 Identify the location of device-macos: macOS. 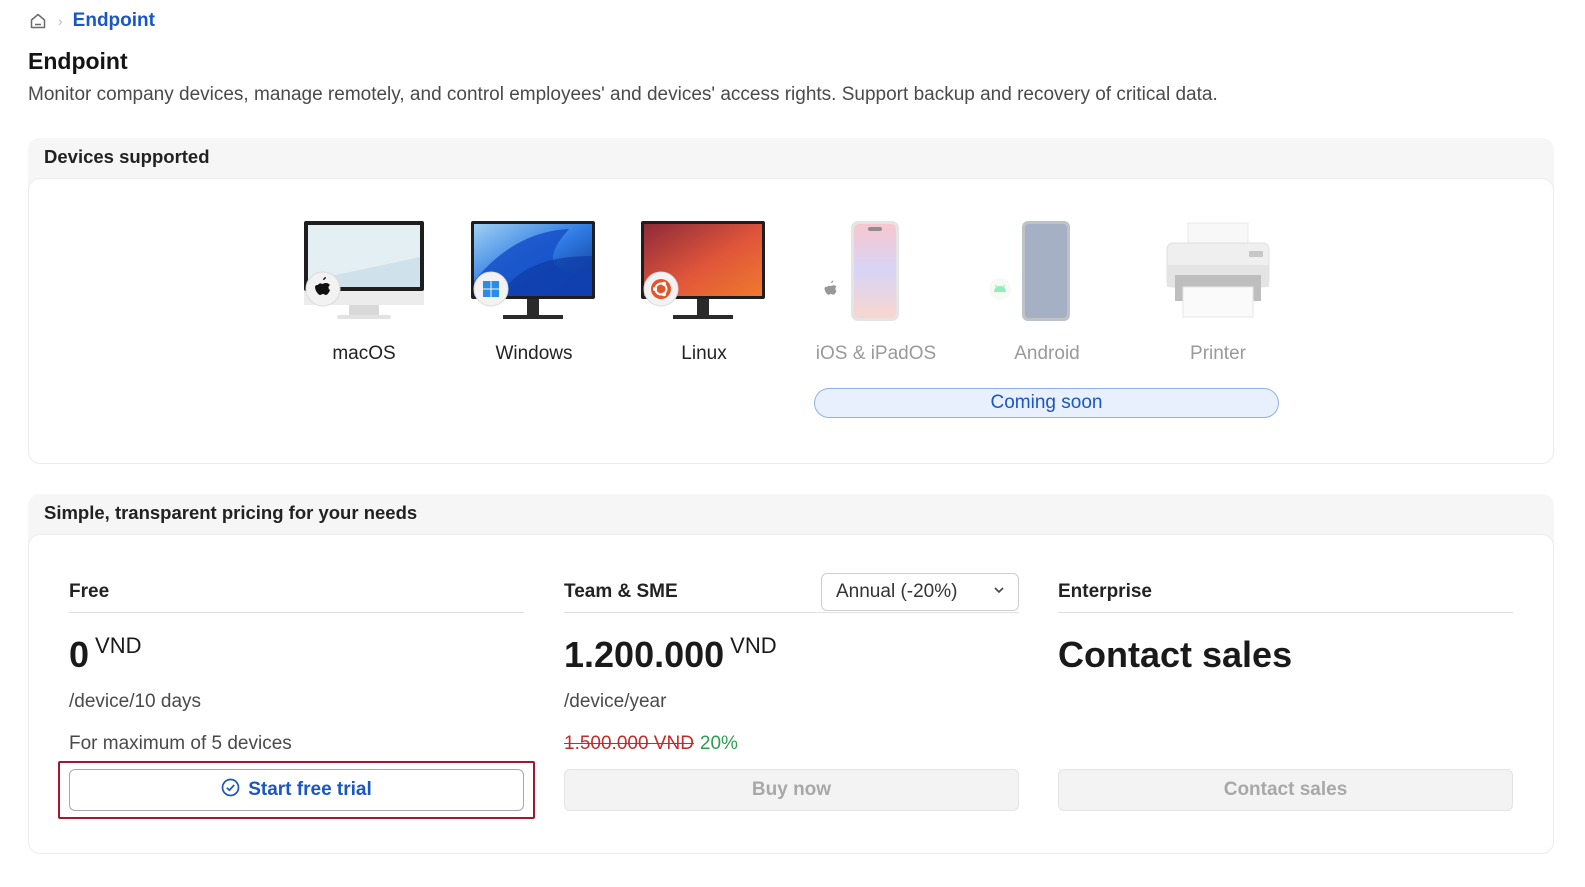
(364, 293).